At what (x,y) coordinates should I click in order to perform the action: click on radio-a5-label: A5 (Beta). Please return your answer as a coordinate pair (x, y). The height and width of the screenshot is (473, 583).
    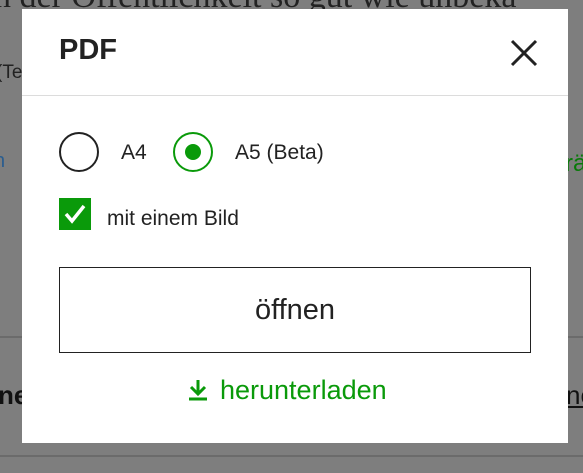
    Looking at the image, I should click on (279, 152).